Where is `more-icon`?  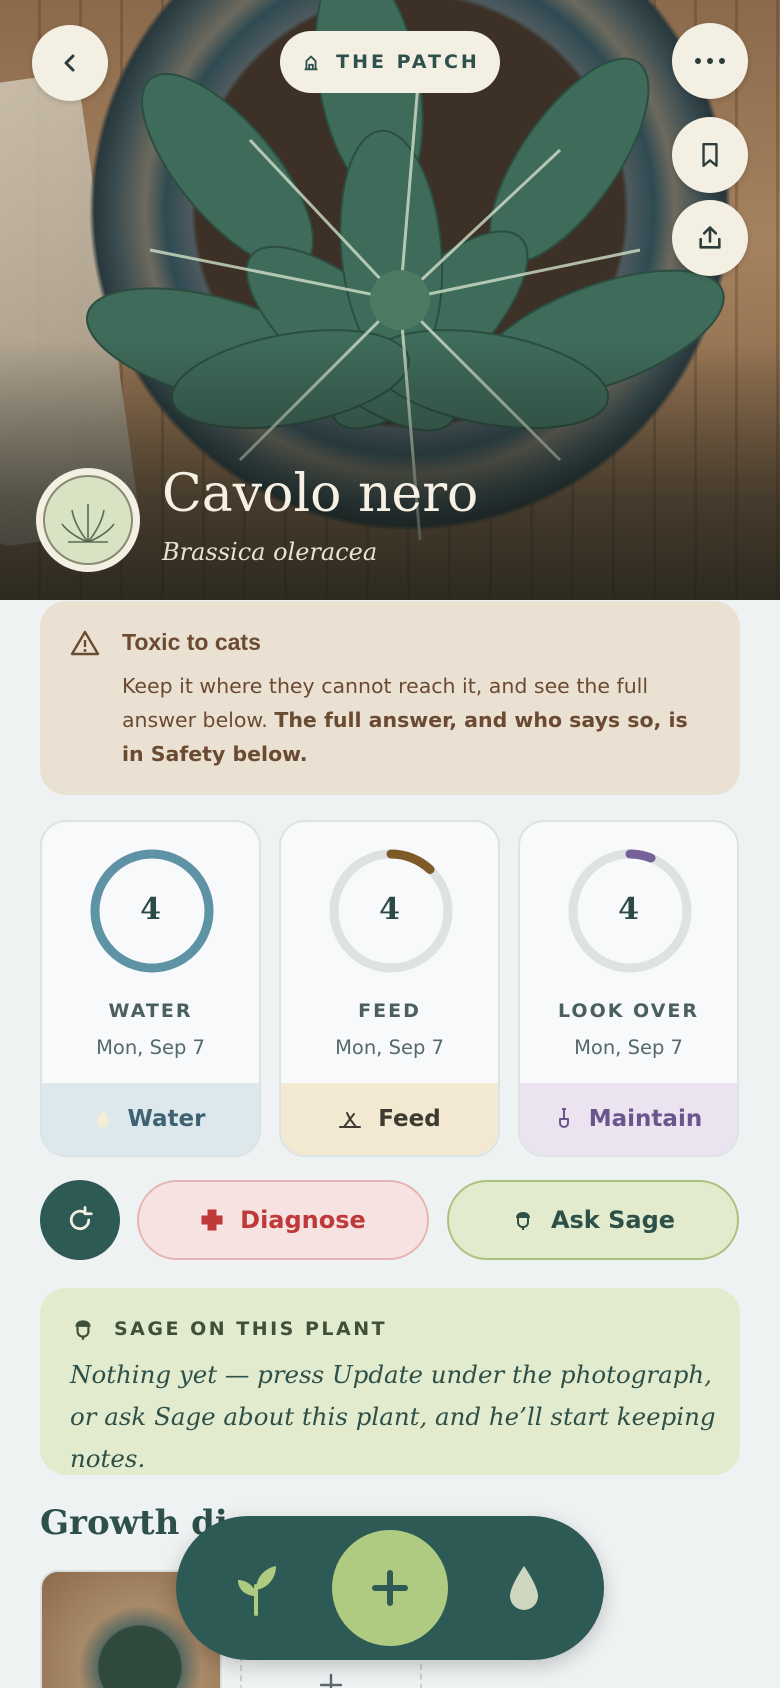 more-icon is located at coordinates (710, 61).